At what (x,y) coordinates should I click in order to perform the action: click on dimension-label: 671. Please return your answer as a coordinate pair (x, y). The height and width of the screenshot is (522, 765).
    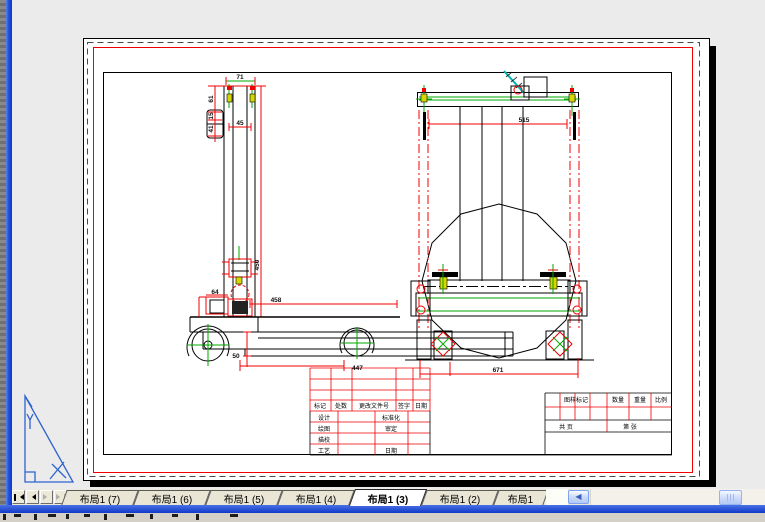
    Looking at the image, I should click on (498, 370).